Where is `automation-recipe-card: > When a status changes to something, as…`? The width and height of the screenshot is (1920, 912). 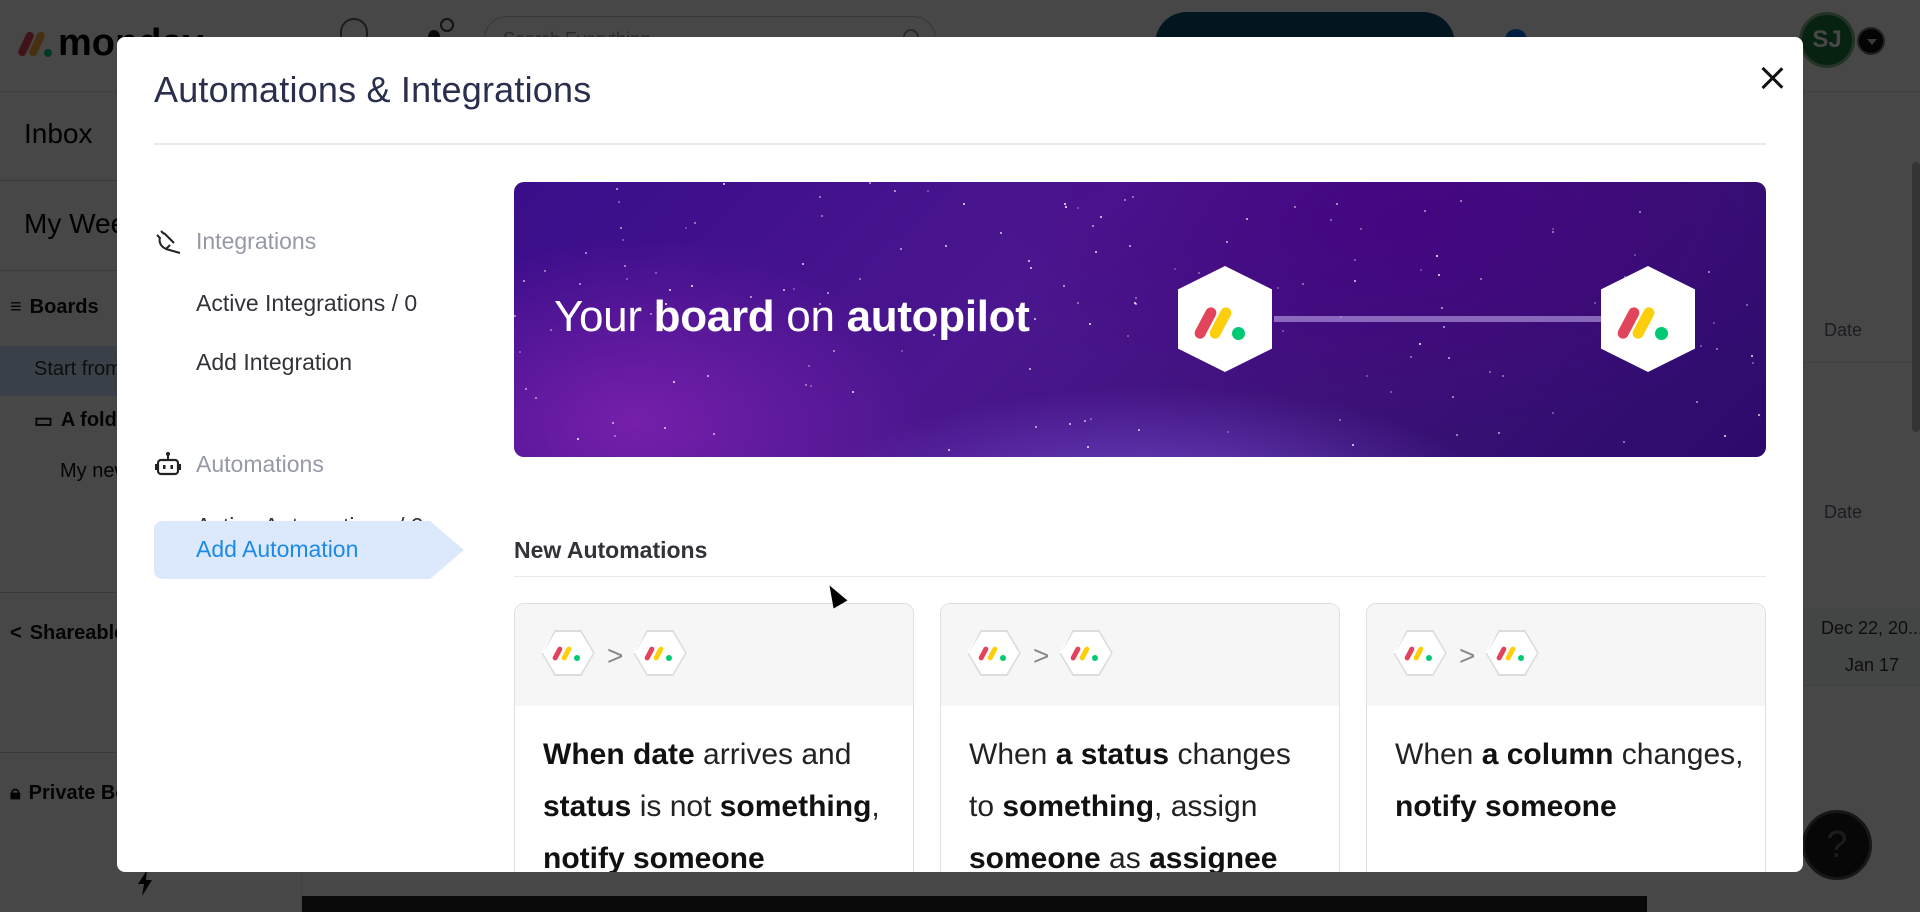
automation-recipe-card: > When a status changes to something, as… is located at coordinates (1140, 737).